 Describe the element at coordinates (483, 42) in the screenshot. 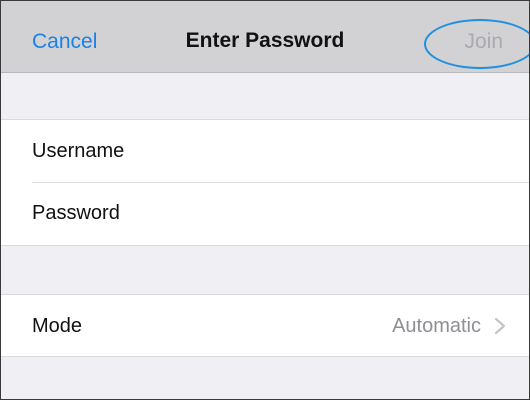

I see `join-button: Join` at that location.